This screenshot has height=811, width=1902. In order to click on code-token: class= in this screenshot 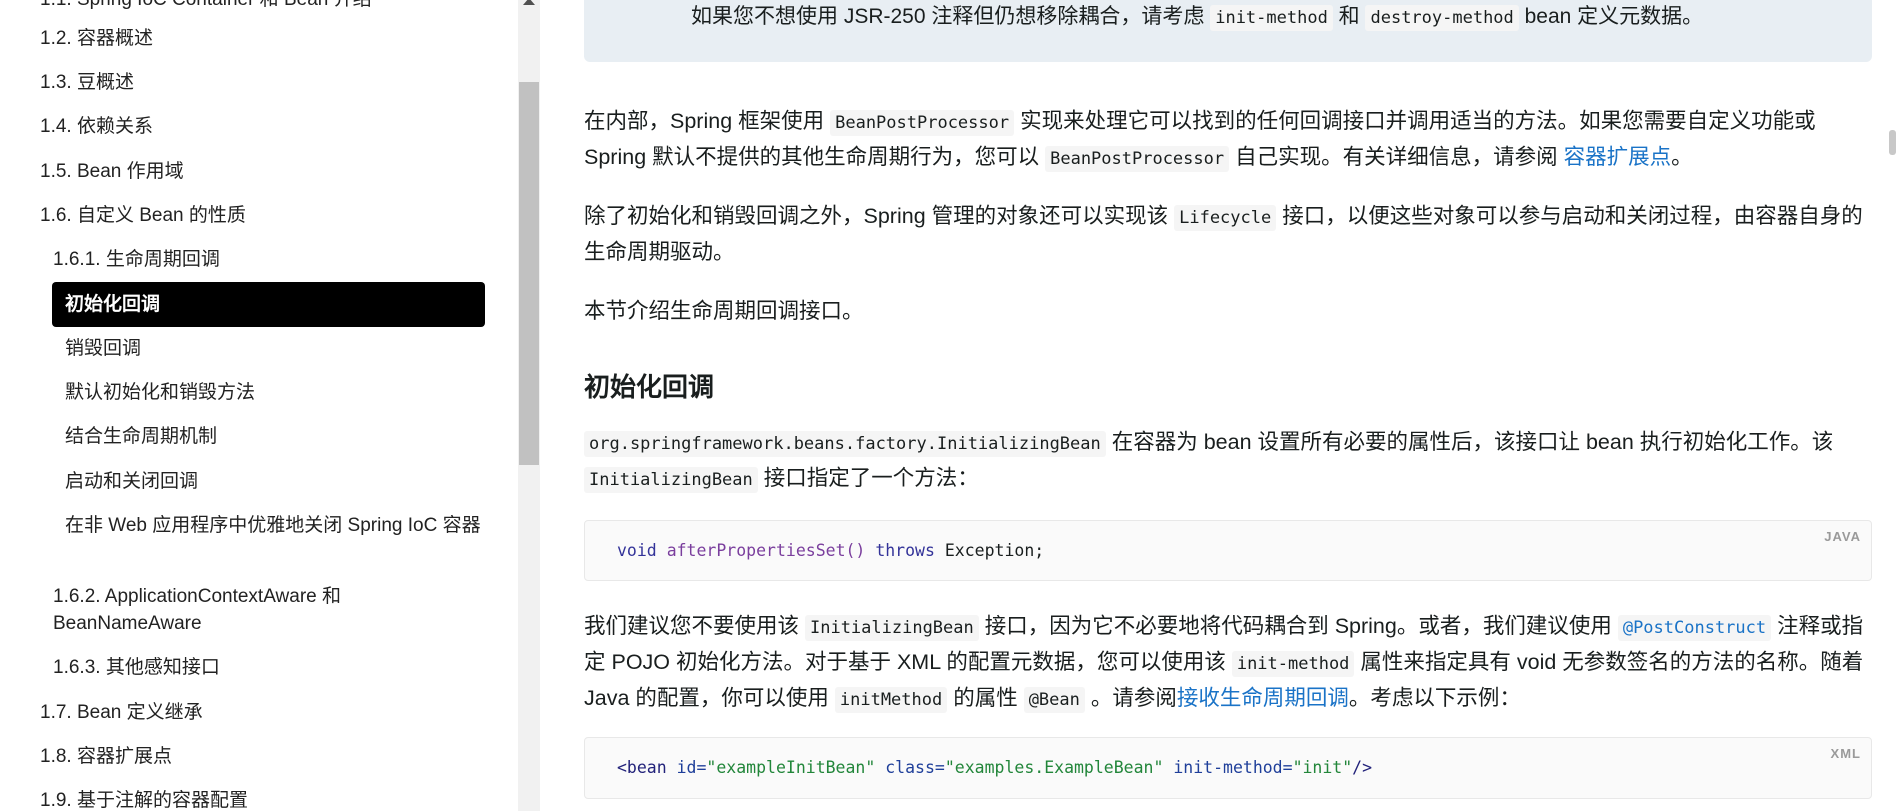, I will do `click(915, 767)`.